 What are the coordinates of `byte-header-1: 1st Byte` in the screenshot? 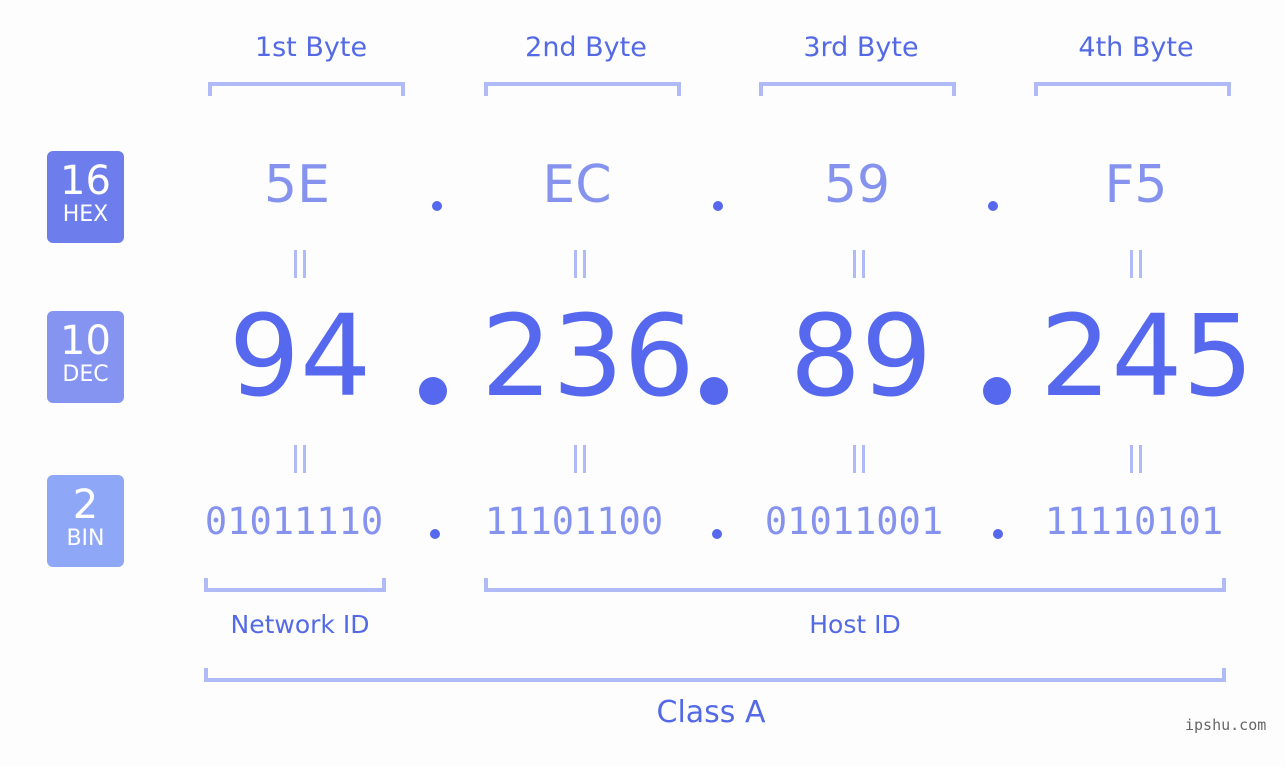 It's located at (311, 47).